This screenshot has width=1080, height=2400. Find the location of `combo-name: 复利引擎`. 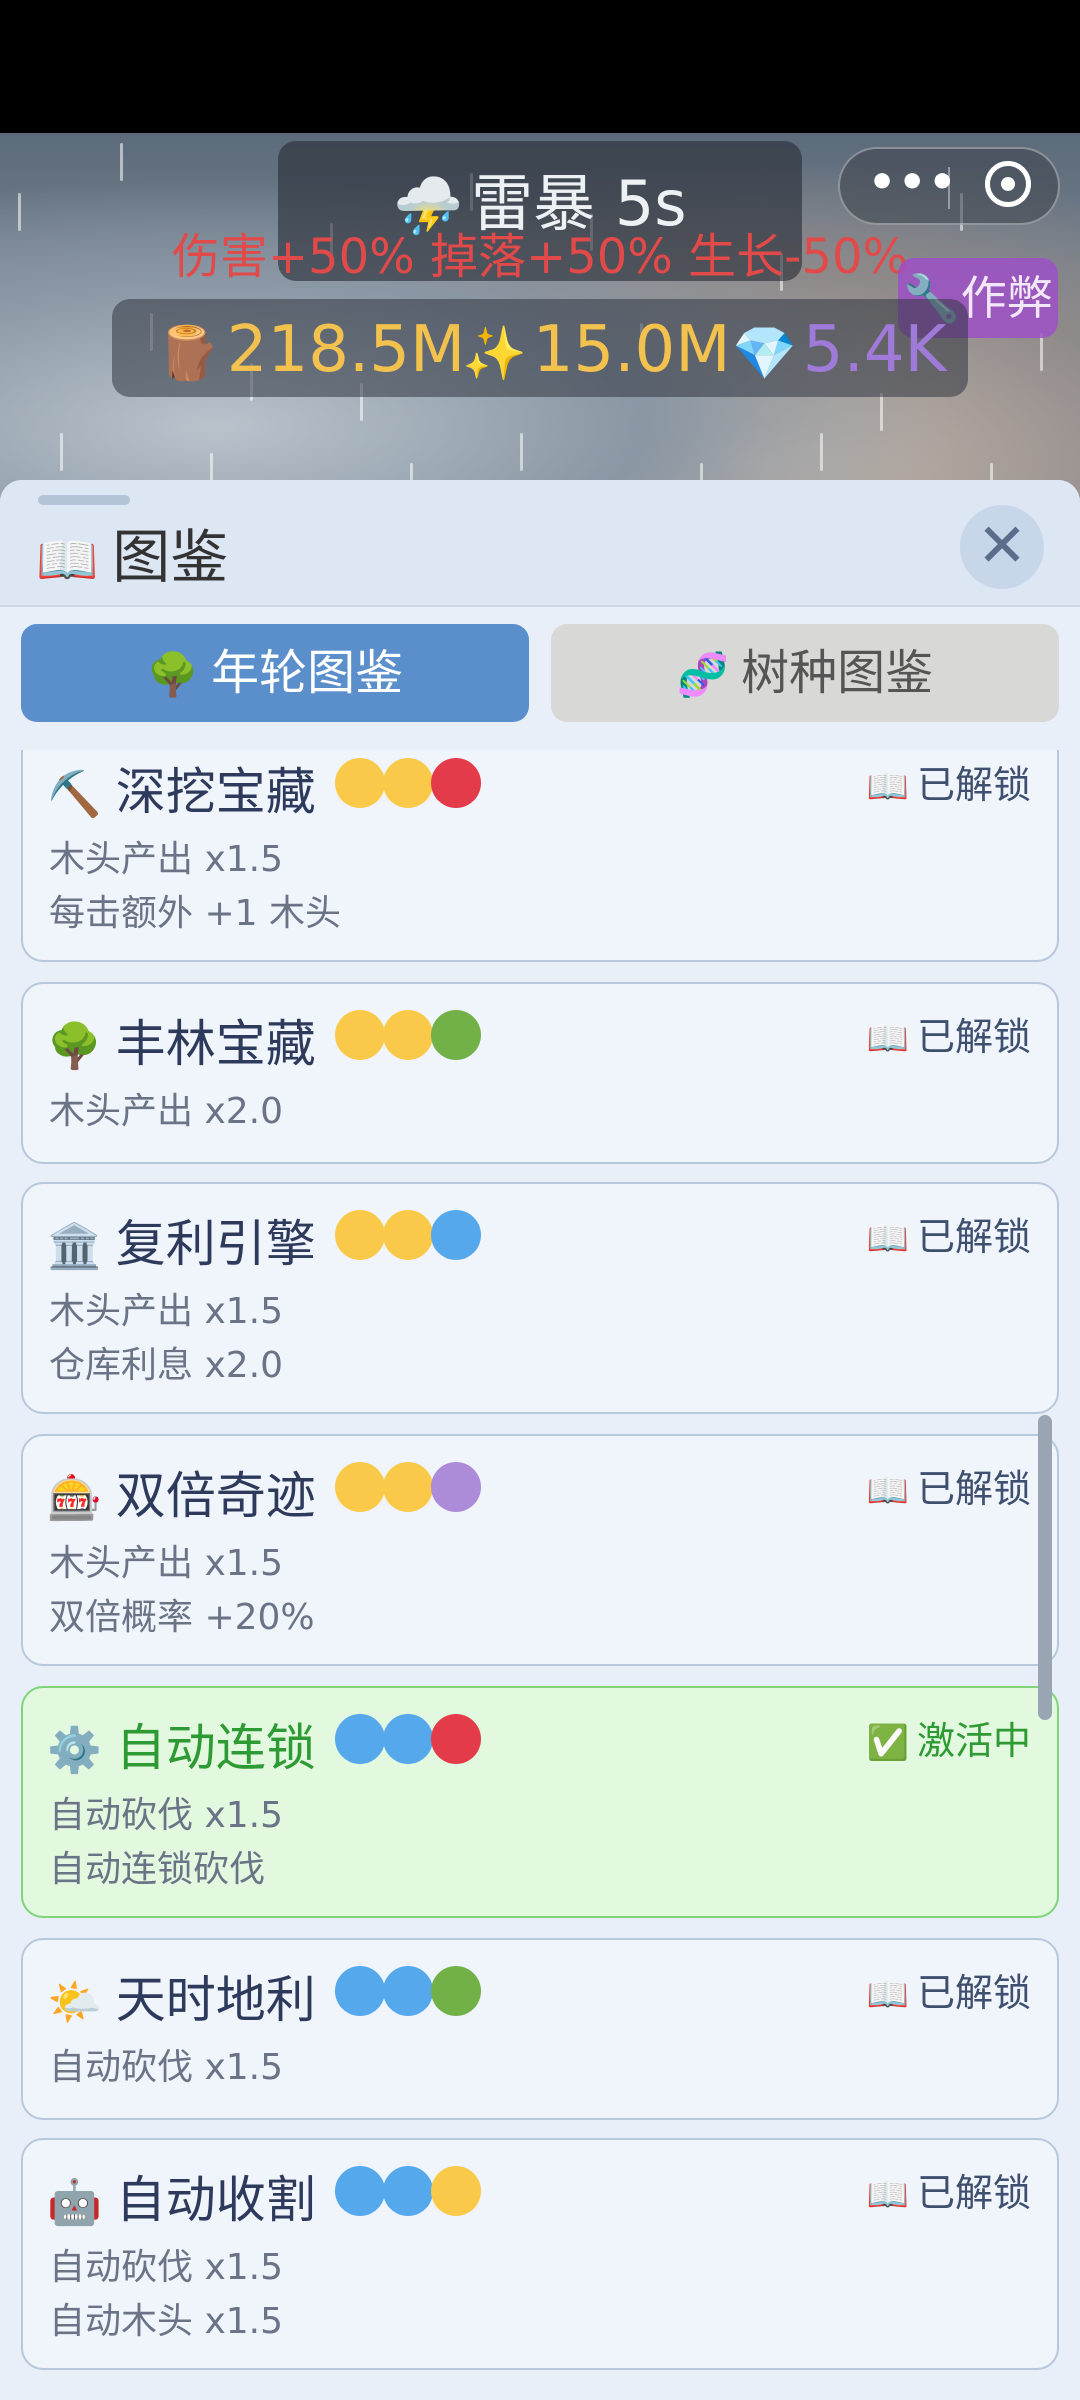

combo-name: 复利引擎 is located at coordinates (215, 1244).